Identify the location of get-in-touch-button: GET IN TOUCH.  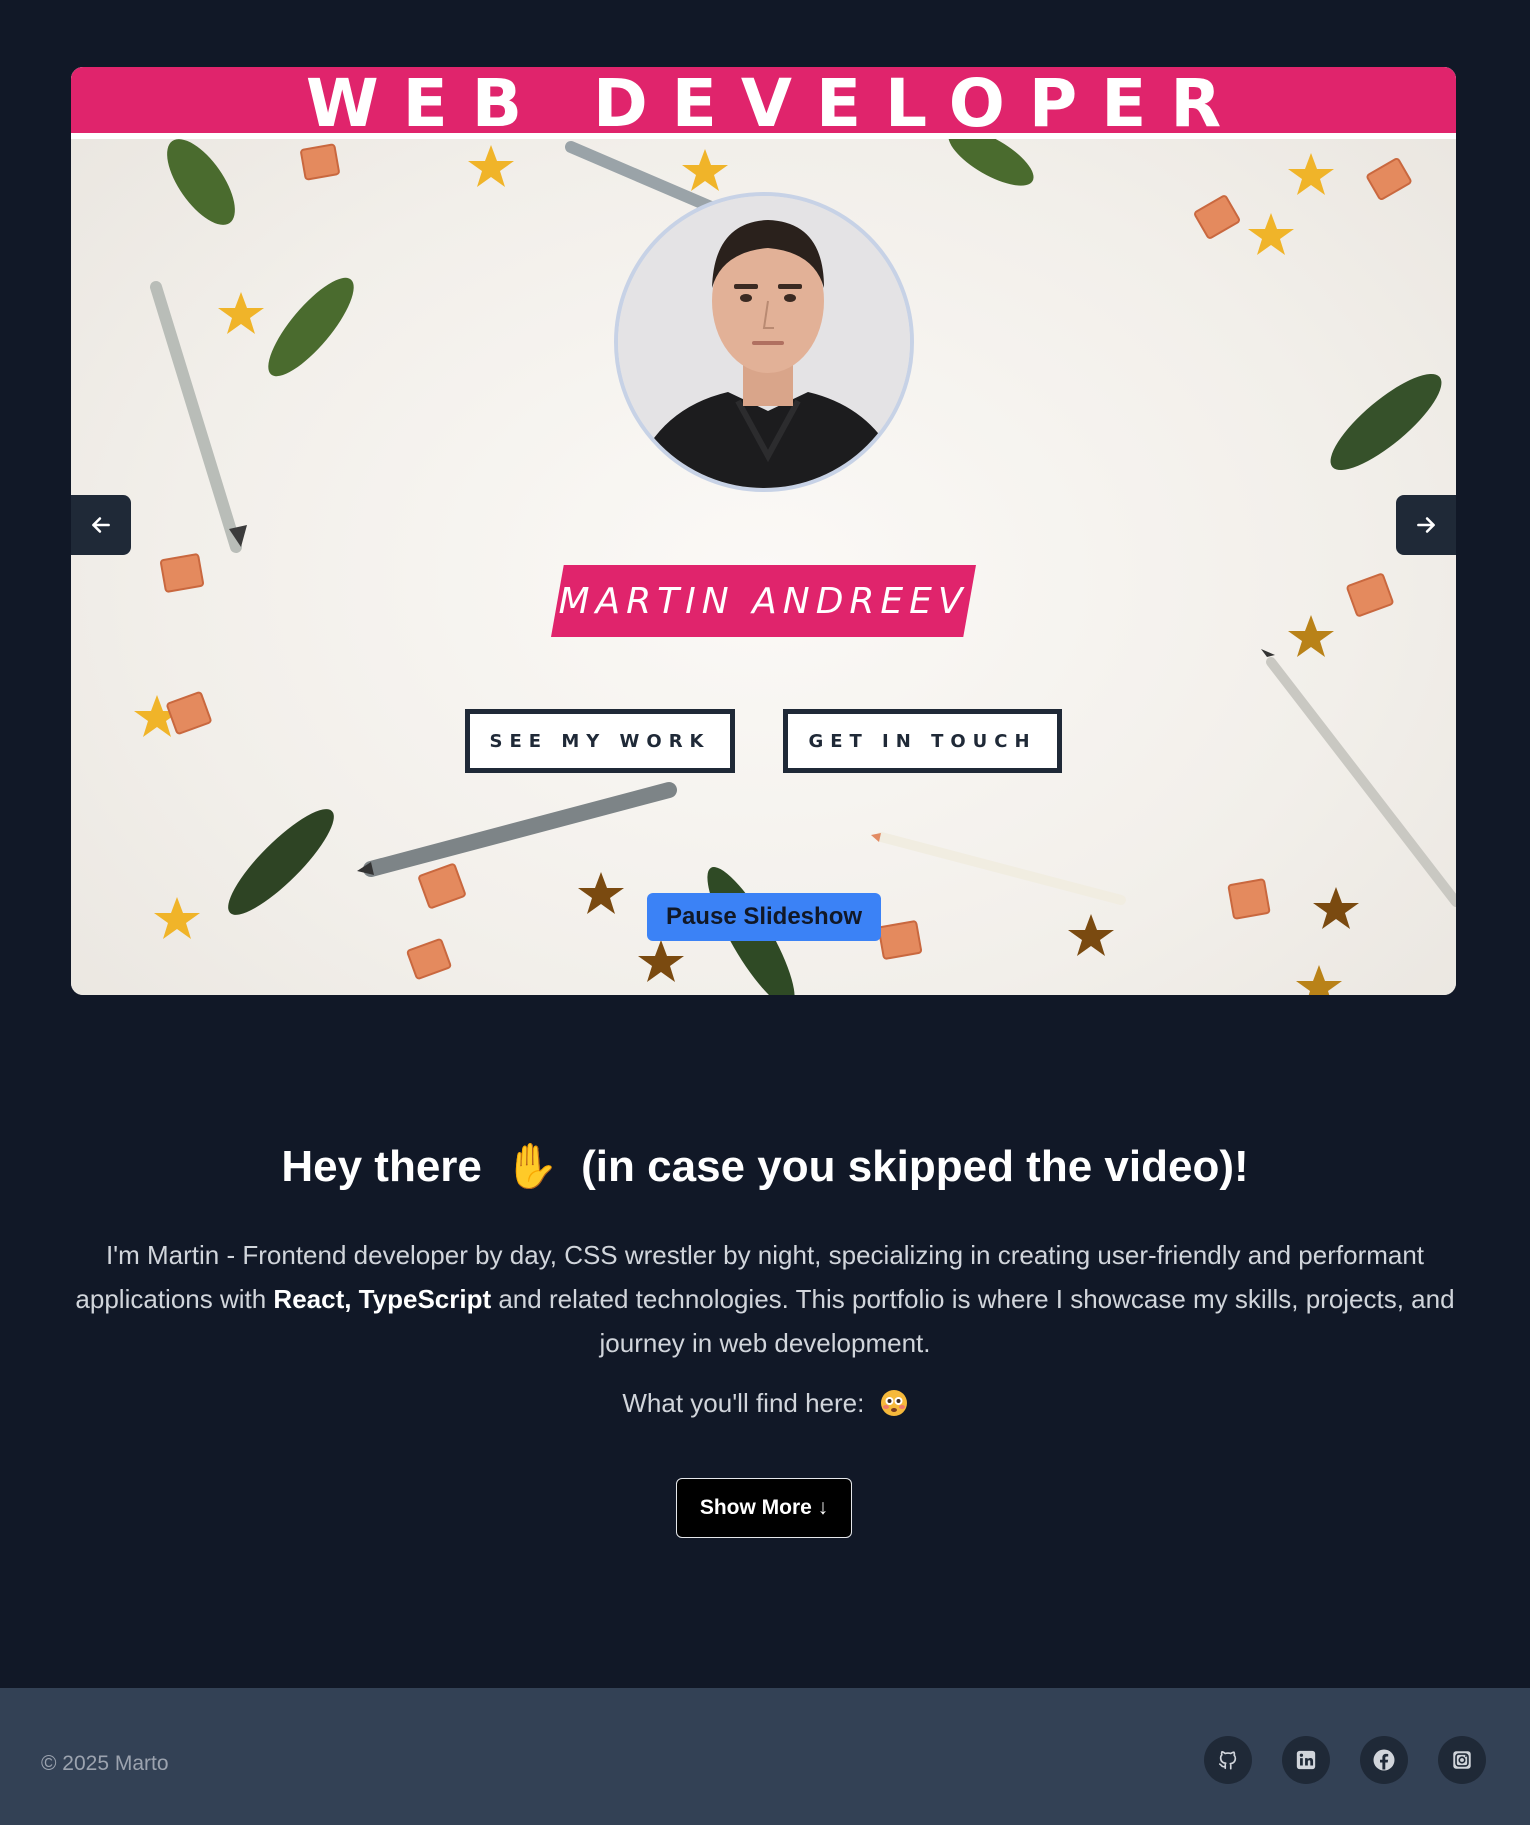
(922, 741).